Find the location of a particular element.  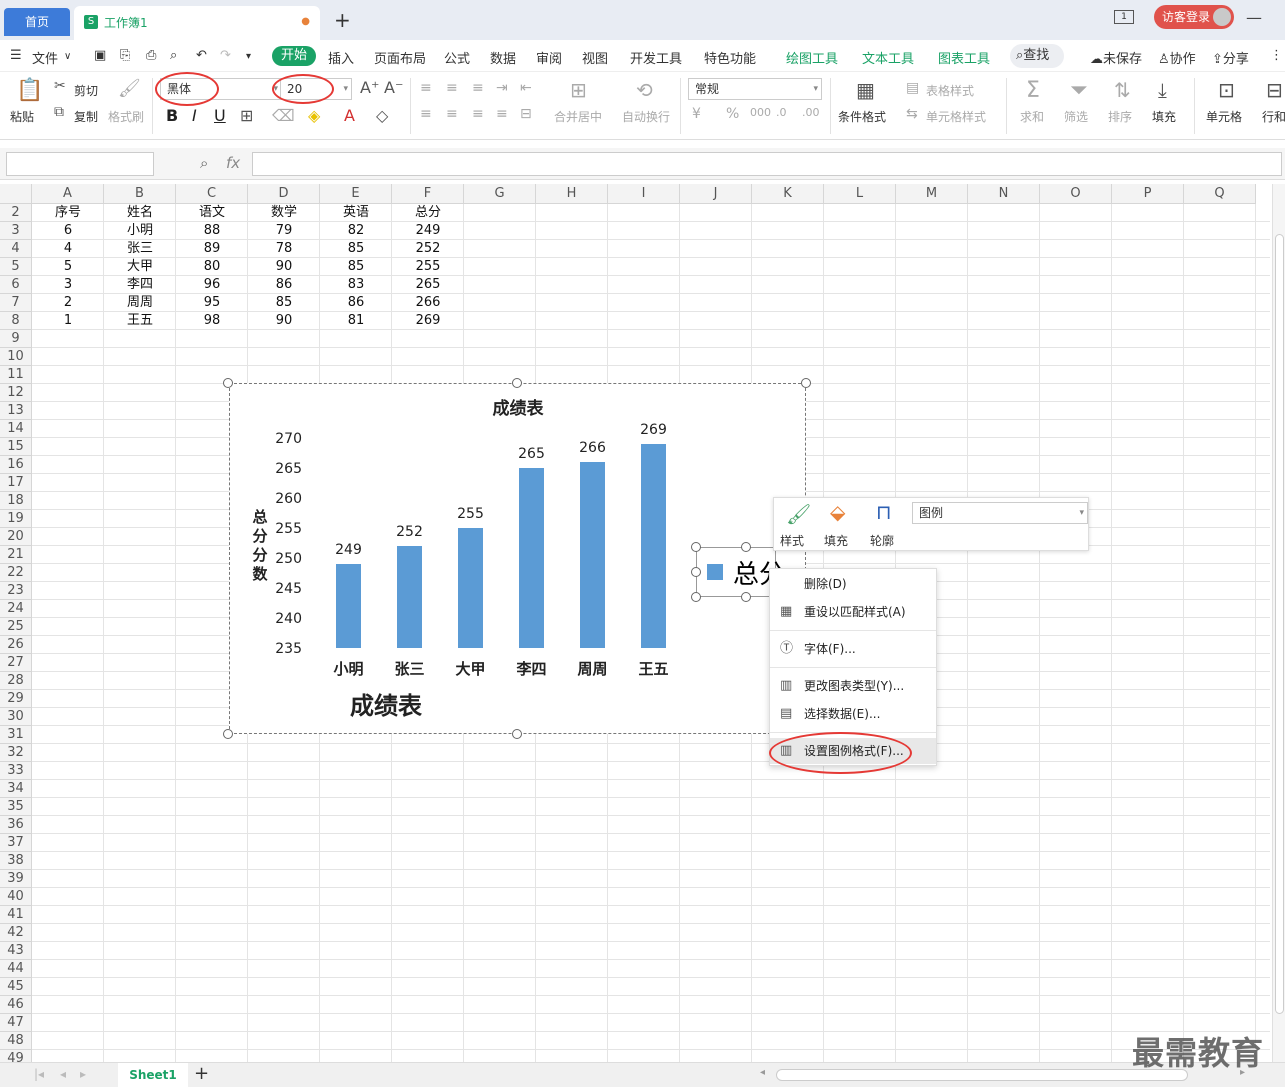

table-cell: 265 is located at coordinates (428, 285).